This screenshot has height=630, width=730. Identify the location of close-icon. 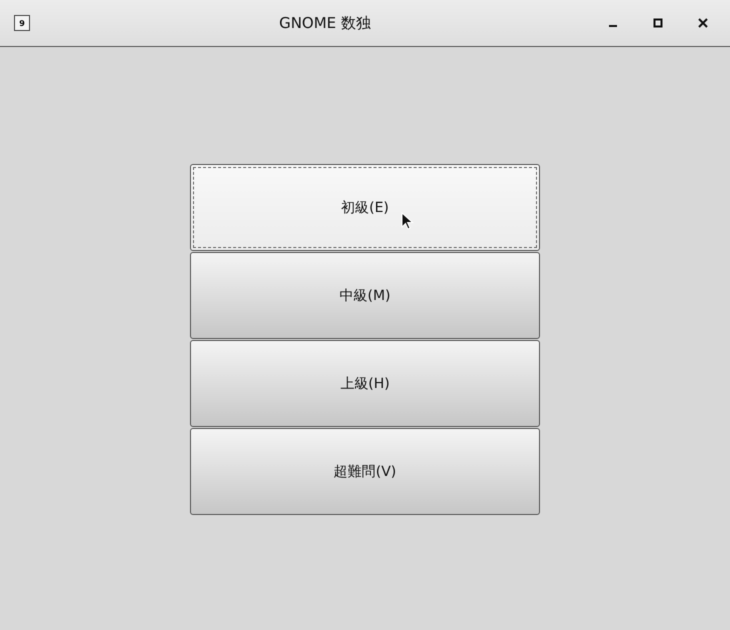
(703, 23).